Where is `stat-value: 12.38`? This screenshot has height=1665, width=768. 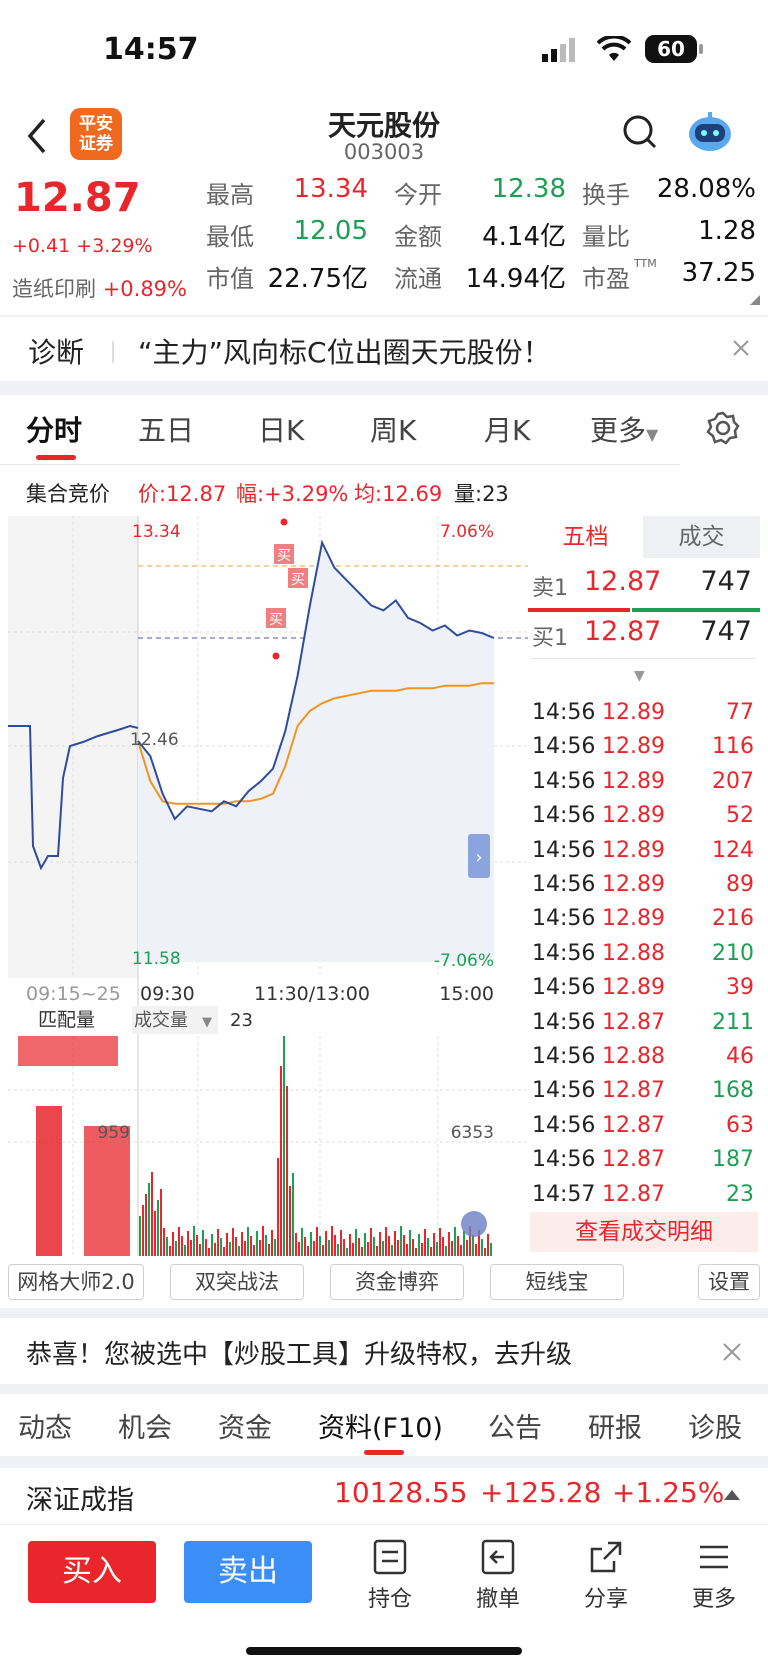 stat-value: 12.38 is located at coordinates (528, 189).